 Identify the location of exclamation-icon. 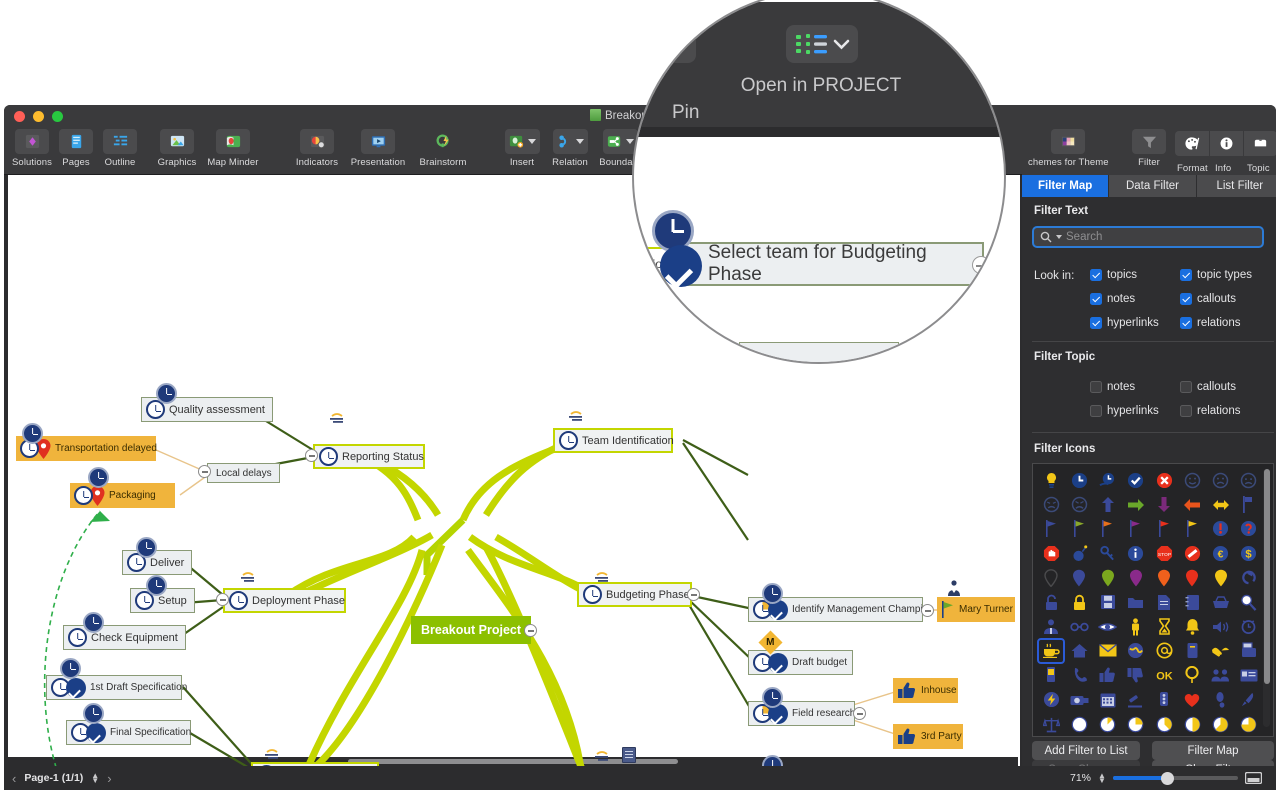
(1221, 529).